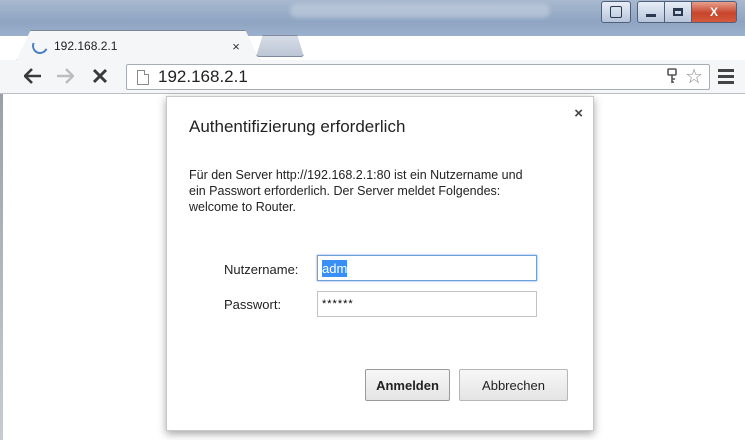 Image resolution: width=745 pixels, height=440 pixels. Describe the element at coordinates (242, 207) in the screenshot. I see `message-line: welcome to Router.` at that location.